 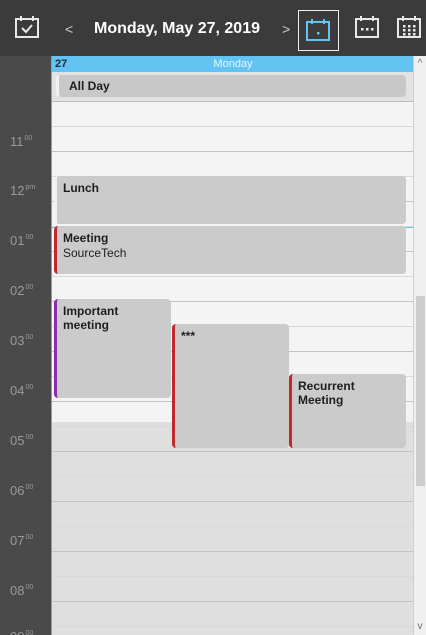 I want to click on appointment-title: Lunch, so click(x=81, y=188).